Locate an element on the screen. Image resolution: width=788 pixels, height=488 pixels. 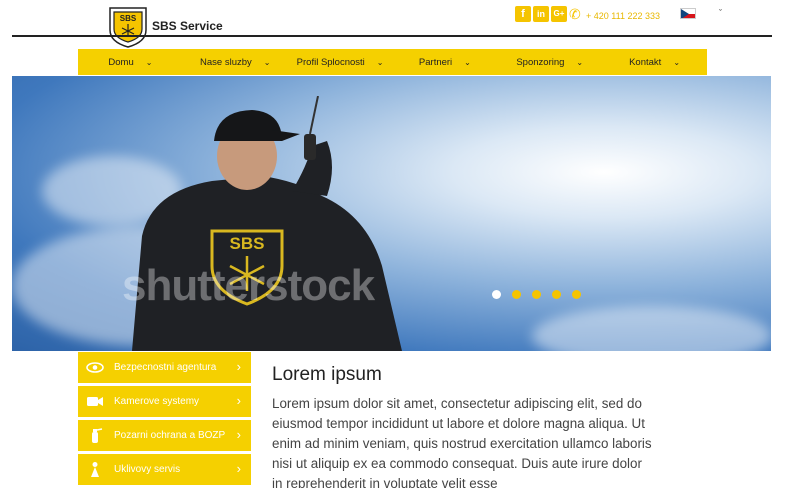
linkedin-icon: in is located at coordinates (541, 14).